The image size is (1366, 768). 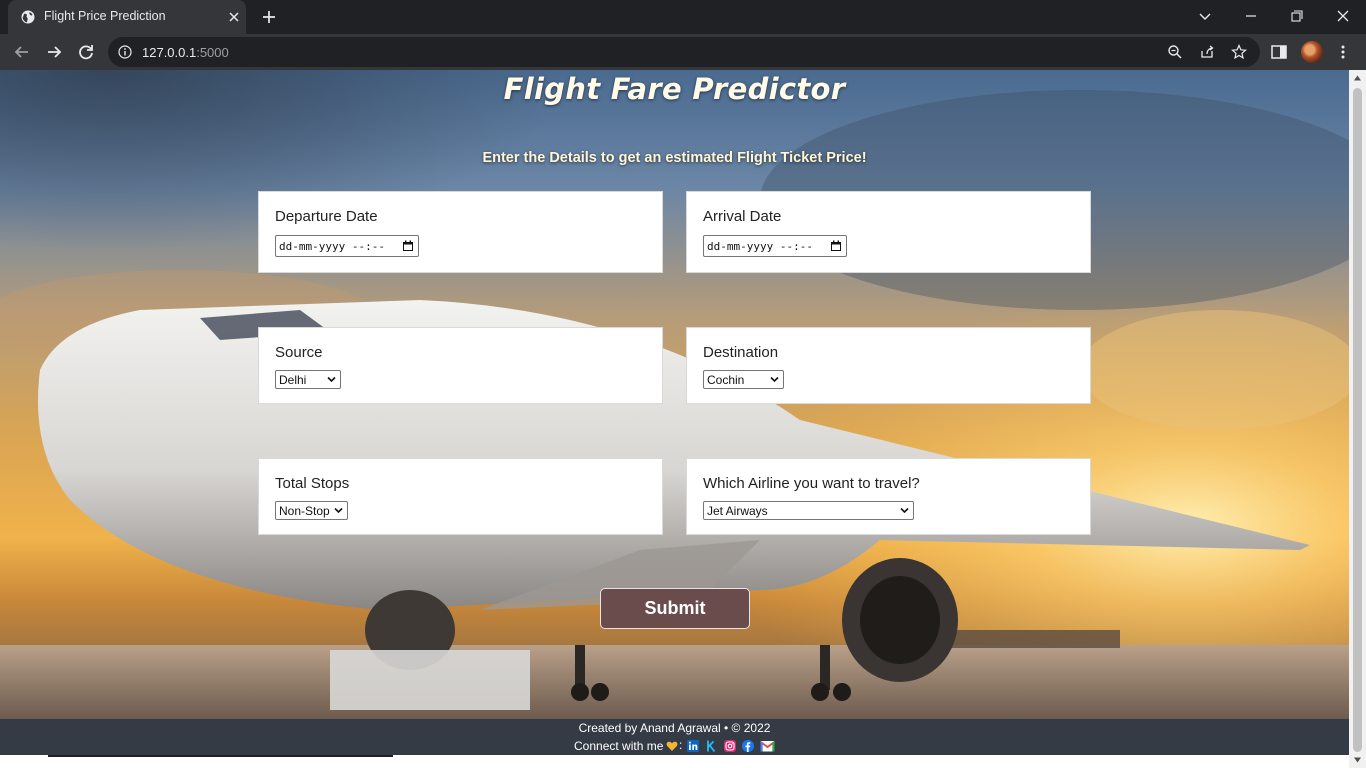 What do you see at coordinates (308, 379) in the screenshot?
I see `source-select: Delhi` at bounding box center [308, 379].